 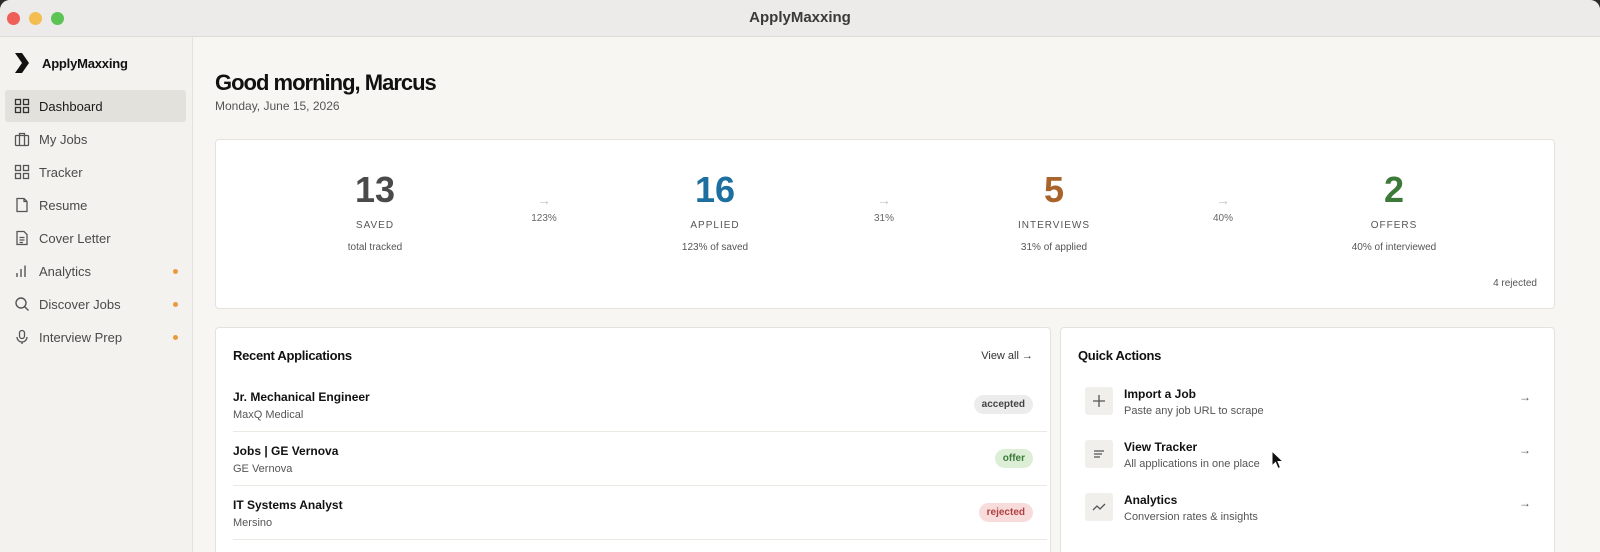 What do you see at coordinates (95, 271) in the screenshot?
I see `sidebar-item-analytics: Analytics` at bounding box center [95, 271].